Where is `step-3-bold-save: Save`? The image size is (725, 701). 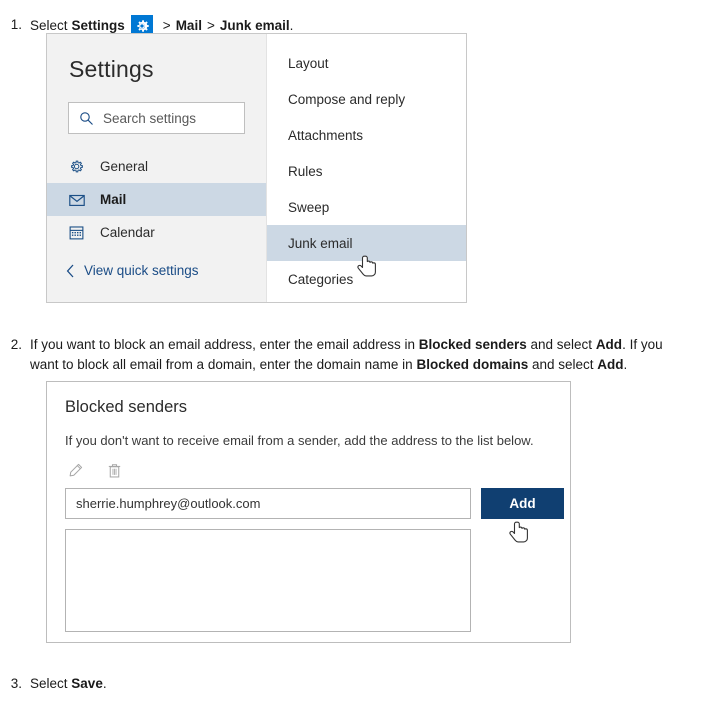 step-3-bold-save: Save is located at coordinates (87, 683).